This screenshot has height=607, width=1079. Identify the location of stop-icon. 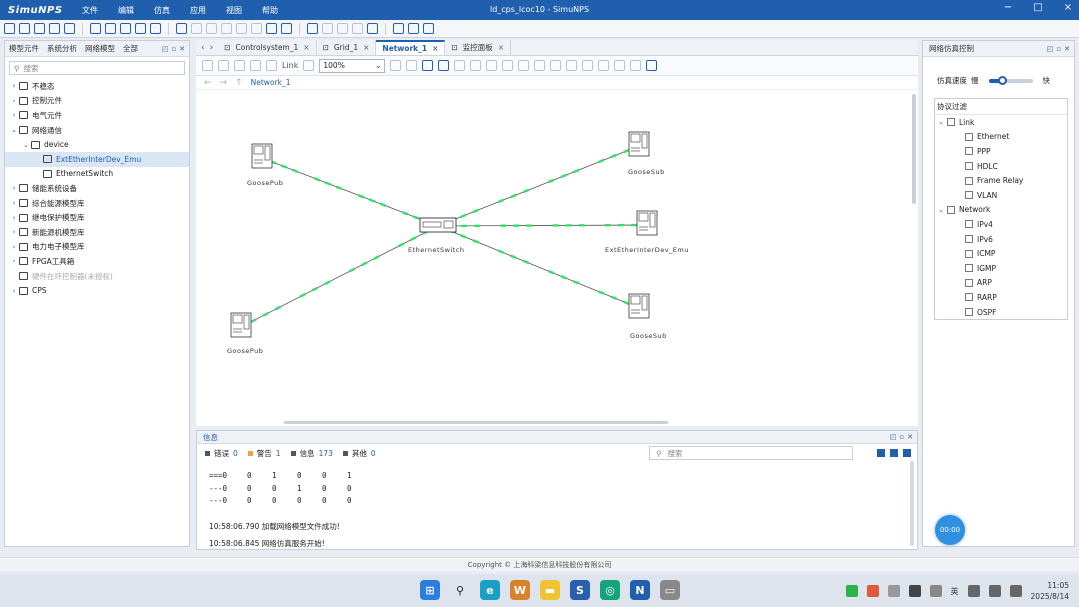
(286, 28).